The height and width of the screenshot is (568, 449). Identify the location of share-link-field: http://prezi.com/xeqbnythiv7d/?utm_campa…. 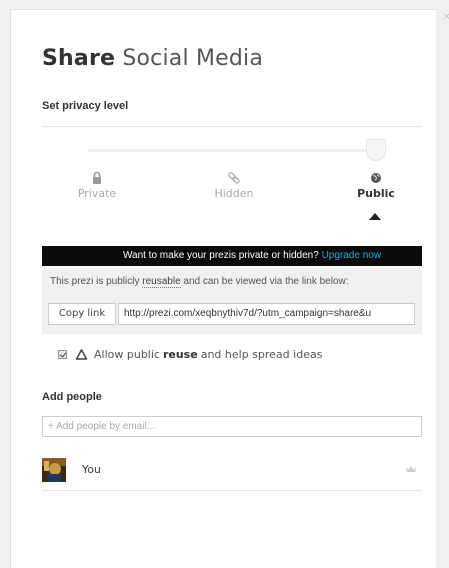
(266, 314).